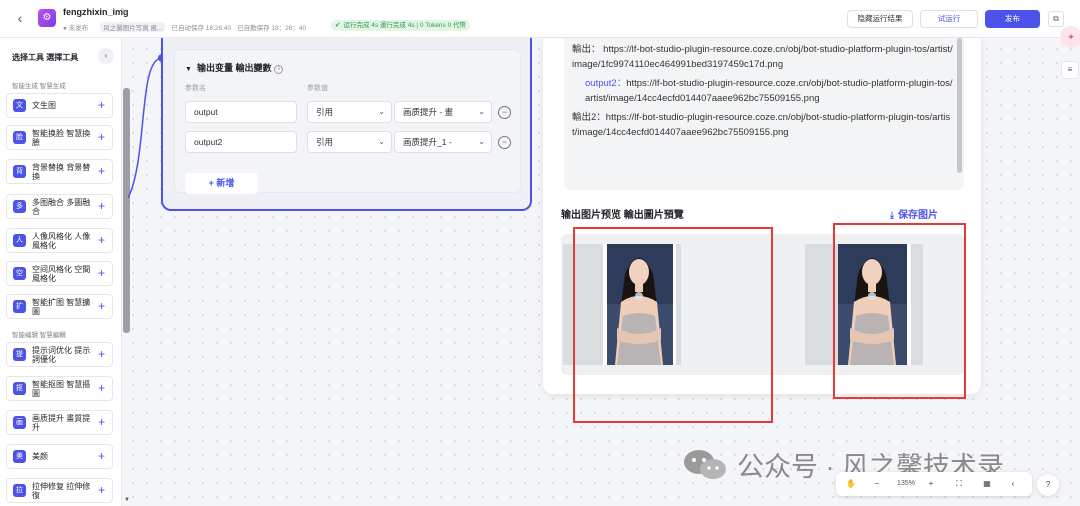 The height and width of the screenshot is (506, 1080). I want to click on column-header-value: 参数值, so click(317, 88).